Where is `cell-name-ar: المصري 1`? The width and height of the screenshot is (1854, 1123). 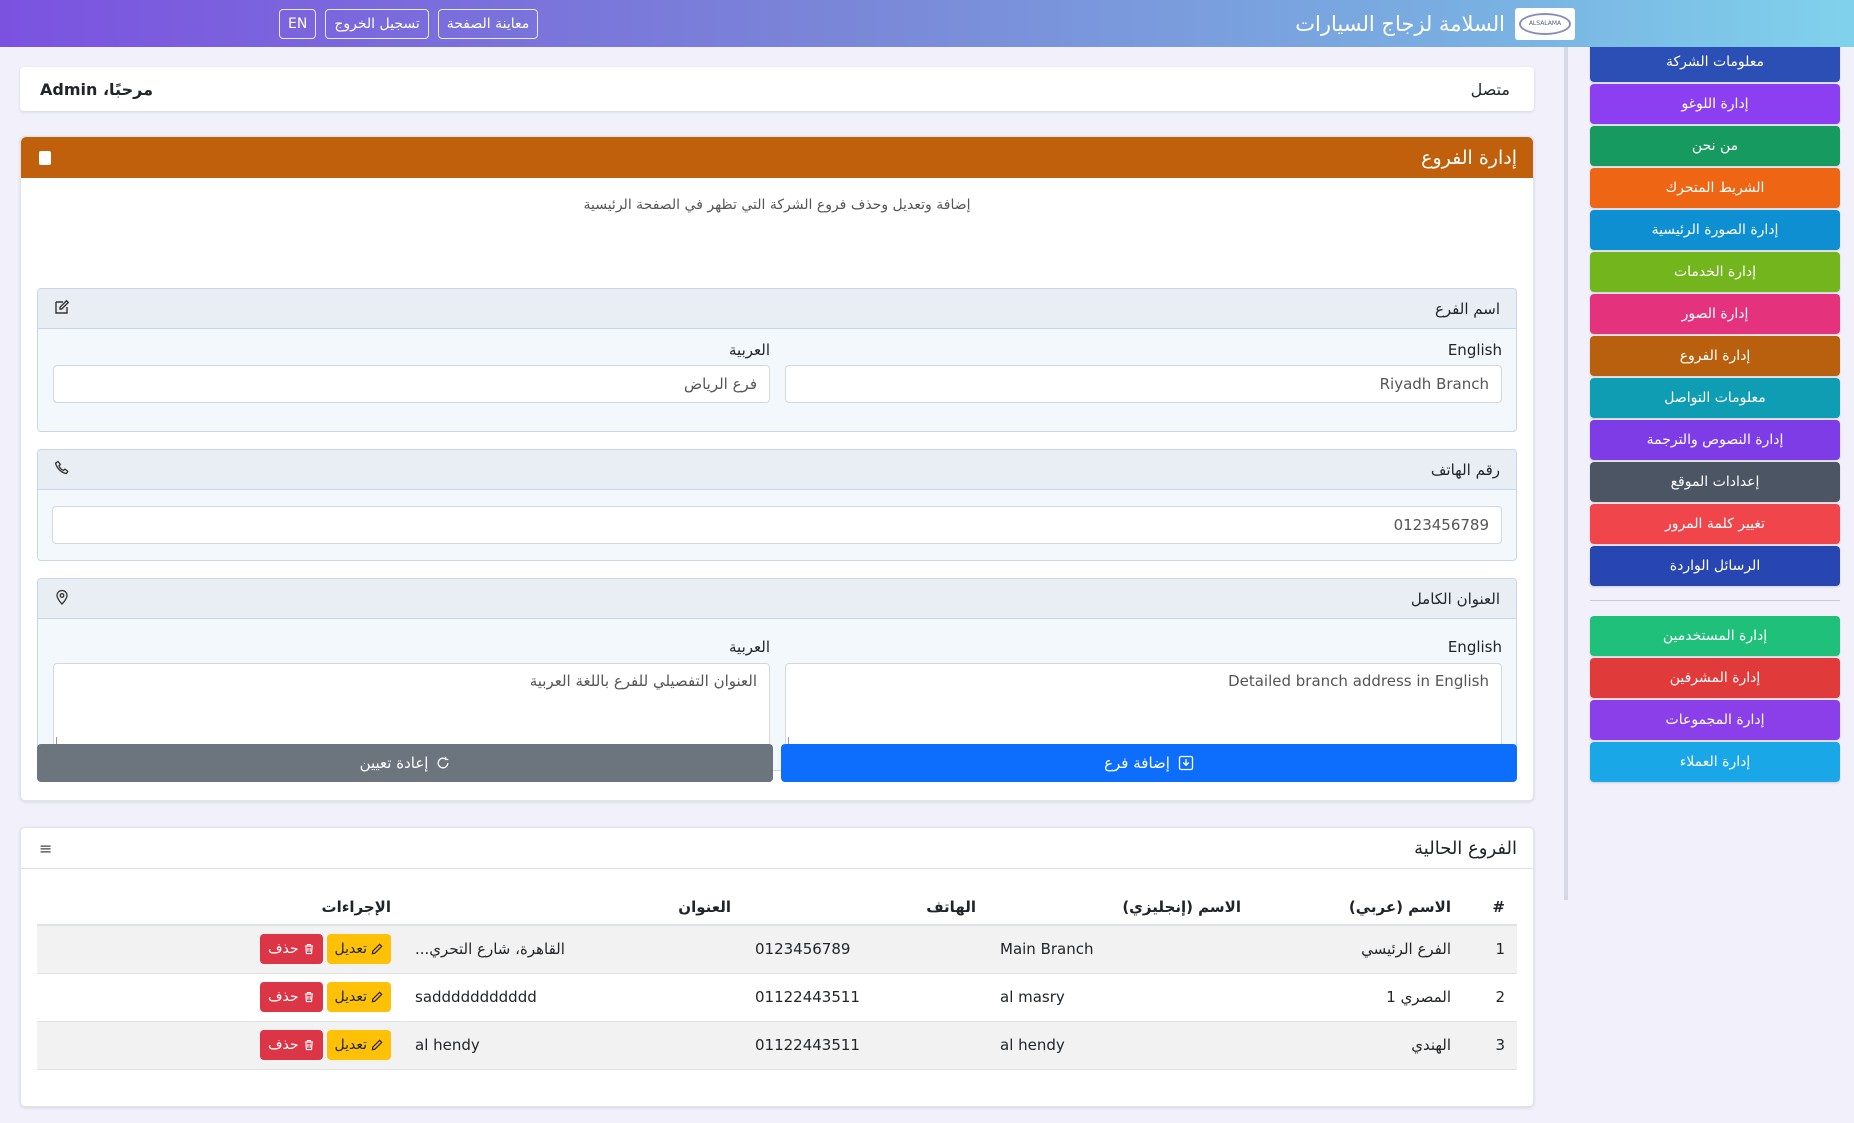
cell-name-ar: المصري 1 is located at coordinates (1358, 997).